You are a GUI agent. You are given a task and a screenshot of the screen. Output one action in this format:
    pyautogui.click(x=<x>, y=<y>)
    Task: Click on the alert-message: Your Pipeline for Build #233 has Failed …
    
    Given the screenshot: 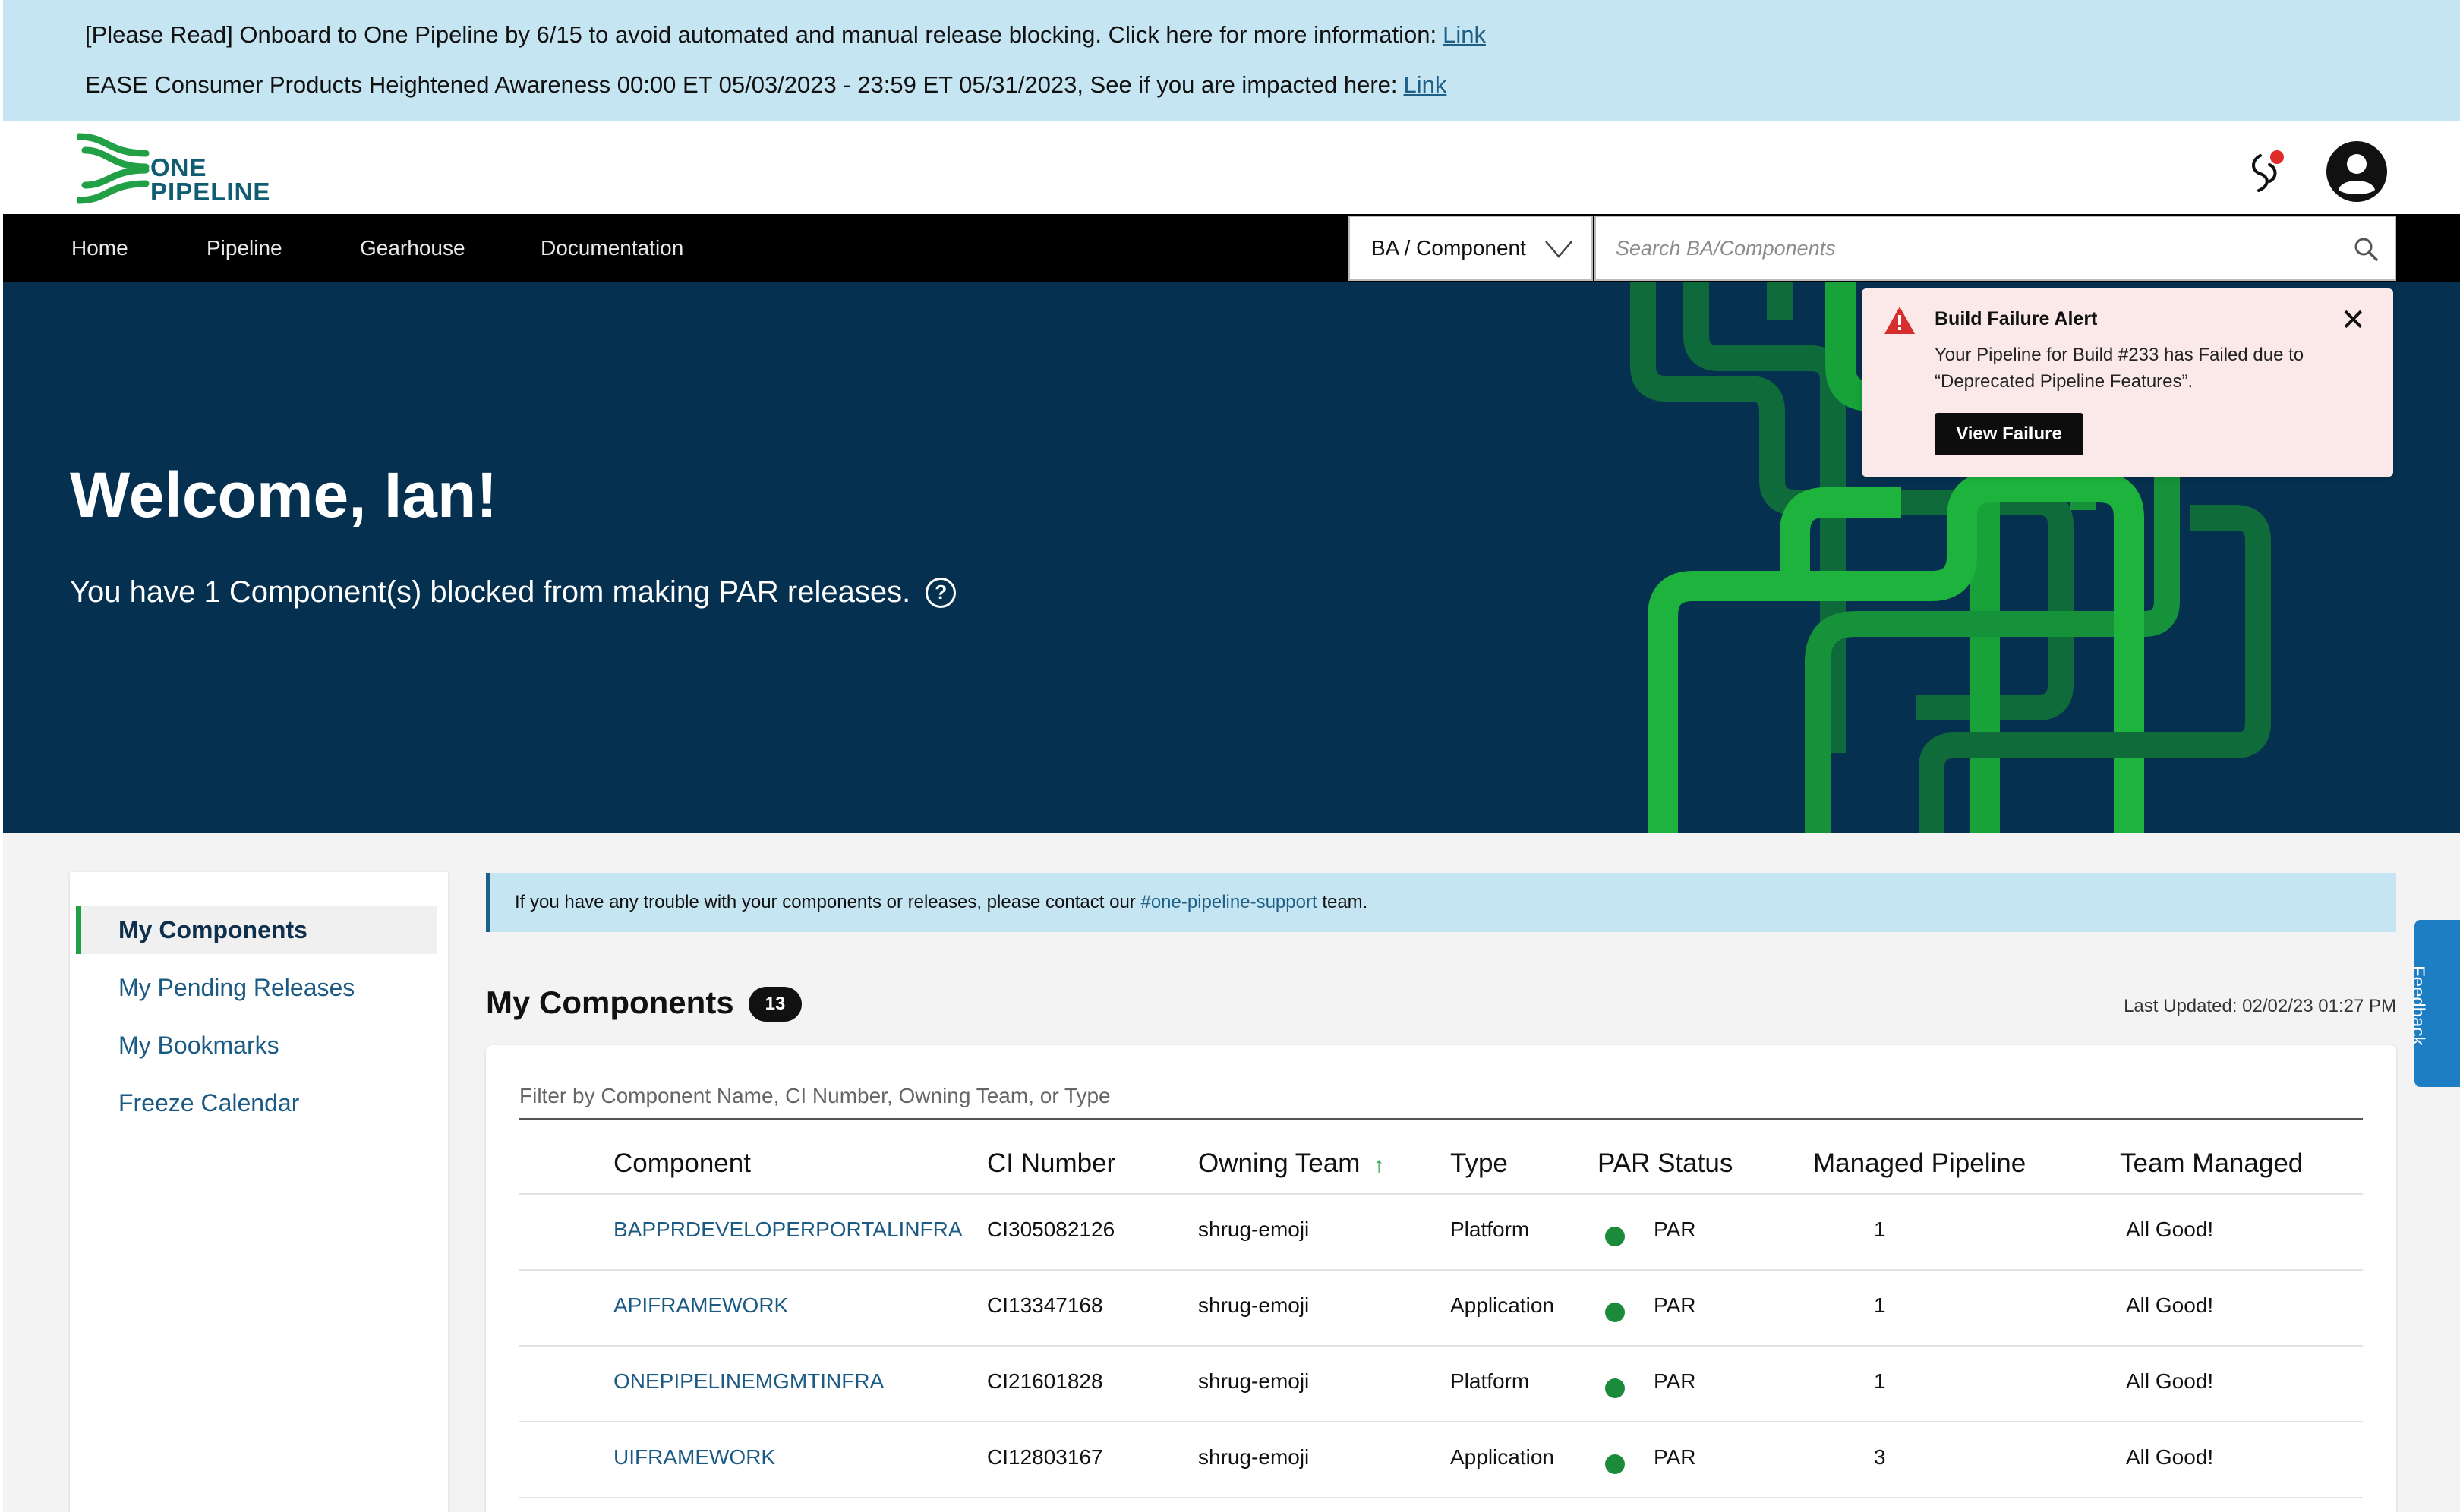 What is the action you would take?
    pyautogui.click(x=2119, y=368)
    